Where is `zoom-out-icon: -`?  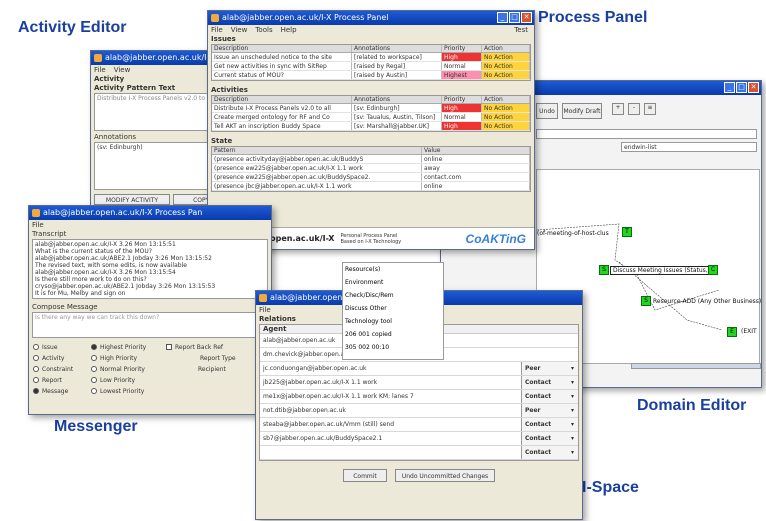 zoom-out-icon: - is located at coordinates (634, 109).